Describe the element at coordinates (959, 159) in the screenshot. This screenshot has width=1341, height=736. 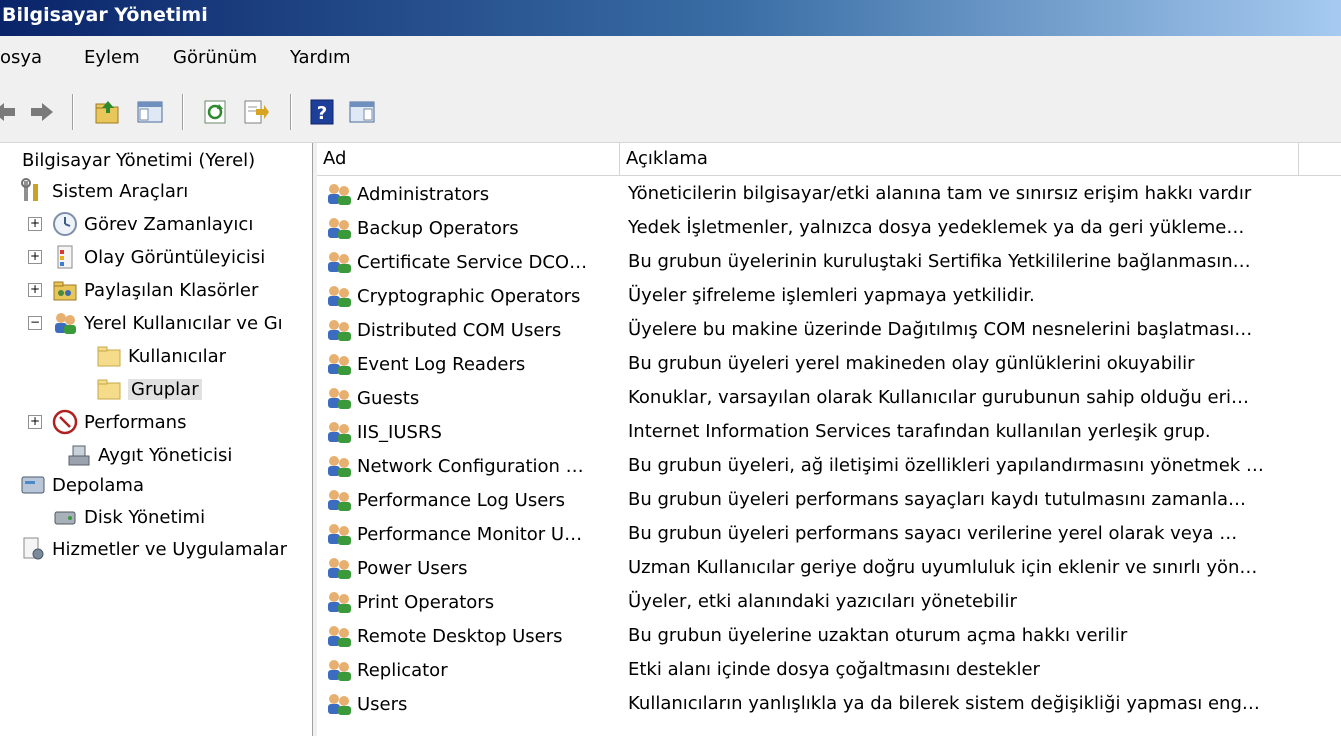
I see `column-header-description: Açıklama` at that location.